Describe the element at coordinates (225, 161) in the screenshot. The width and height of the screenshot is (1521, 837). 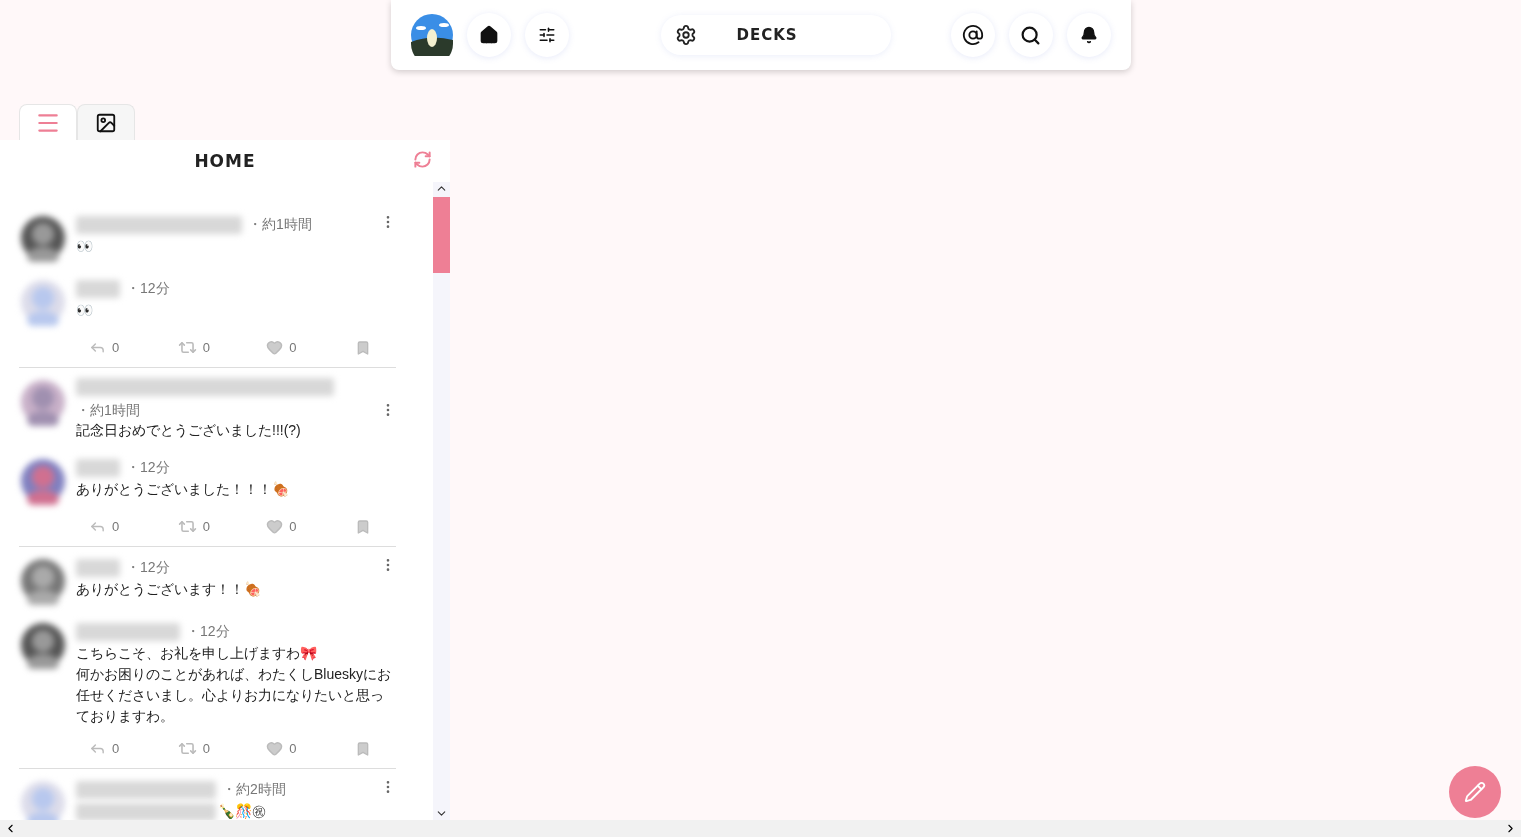
I see `column-title: HOME` at that location.